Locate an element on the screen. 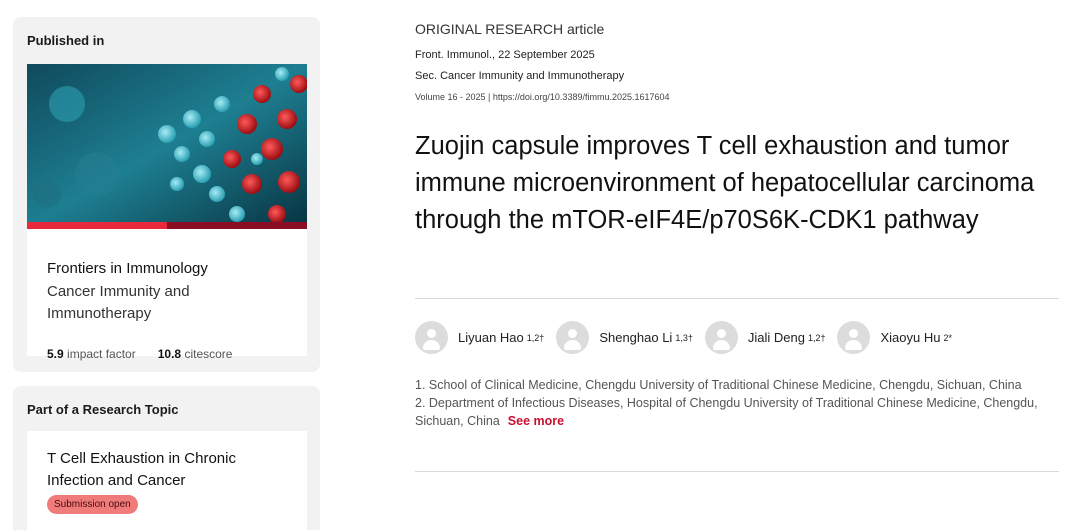 This screenshot has width=1080, height=530. author-item: Jiali Deng 1,2† is located at coordinates (765, 337).